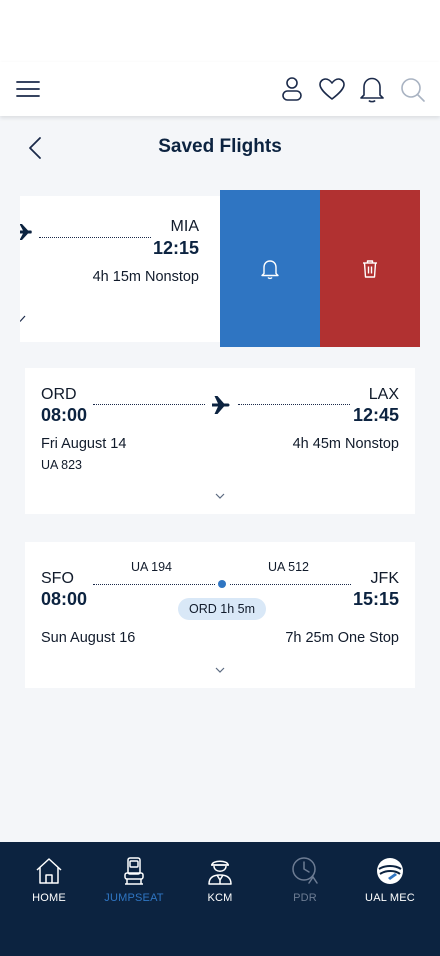  Describe the element at coordinates (222, 609) in the screenshot. I see `layover-badge: ORD 1h 5m` at that location.